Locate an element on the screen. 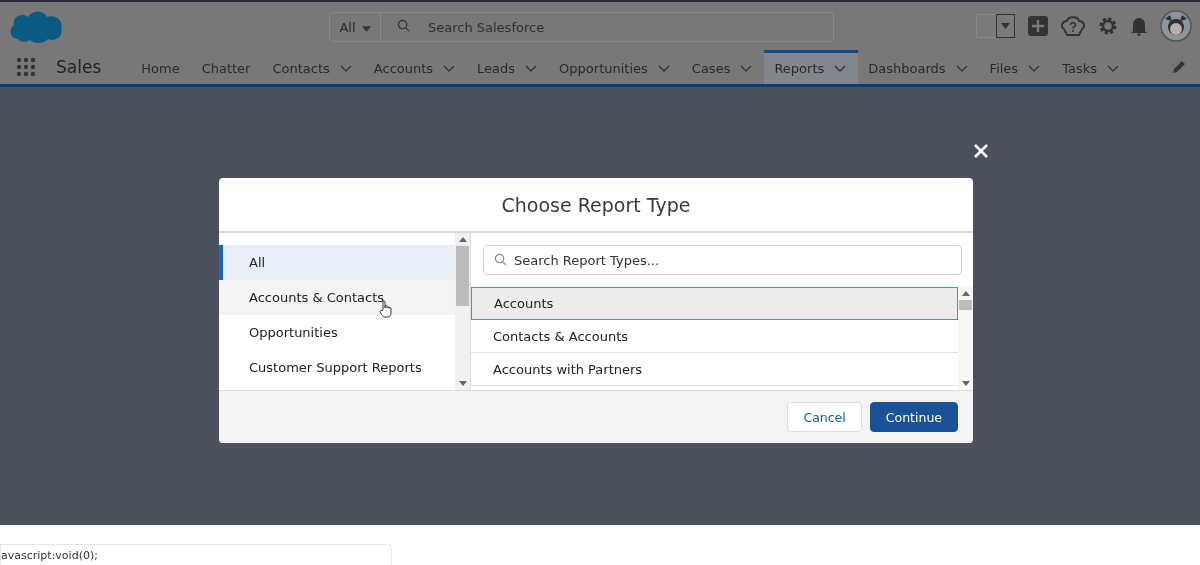 The image size is (1200, 565). search-scope-dropdown: All is located at coordinates (355, 27).